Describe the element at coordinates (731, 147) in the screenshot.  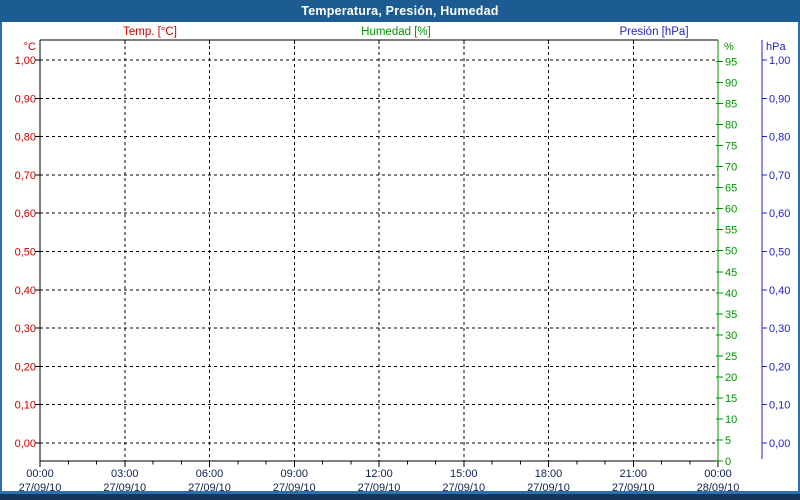
I see `humidity-axis-label: 75` at that location.